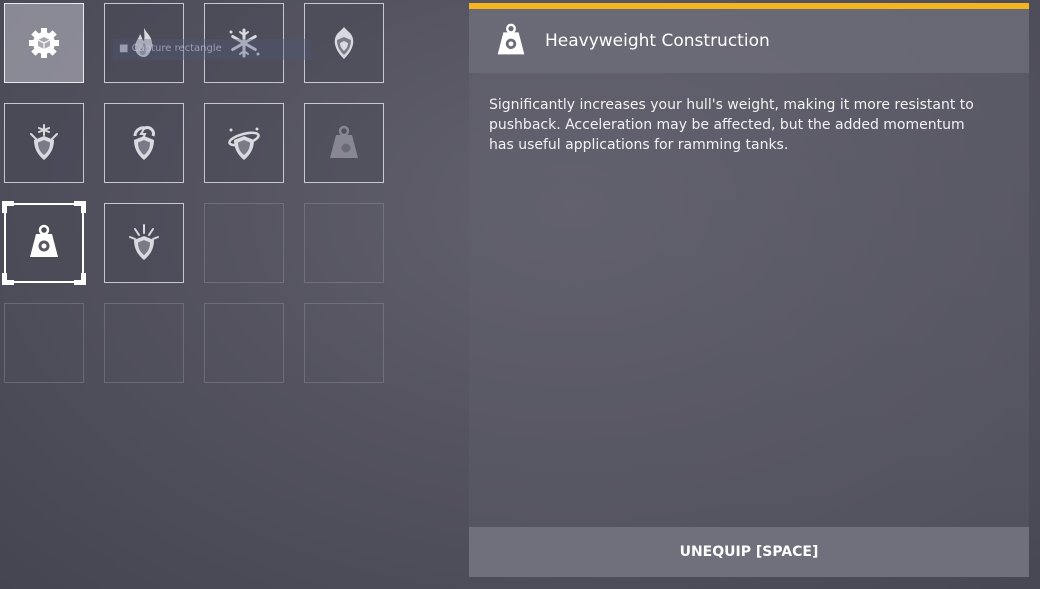 The width and height of the screenshot is (1040, 589). I want to click on gear-box-icon, so click(44, 43).